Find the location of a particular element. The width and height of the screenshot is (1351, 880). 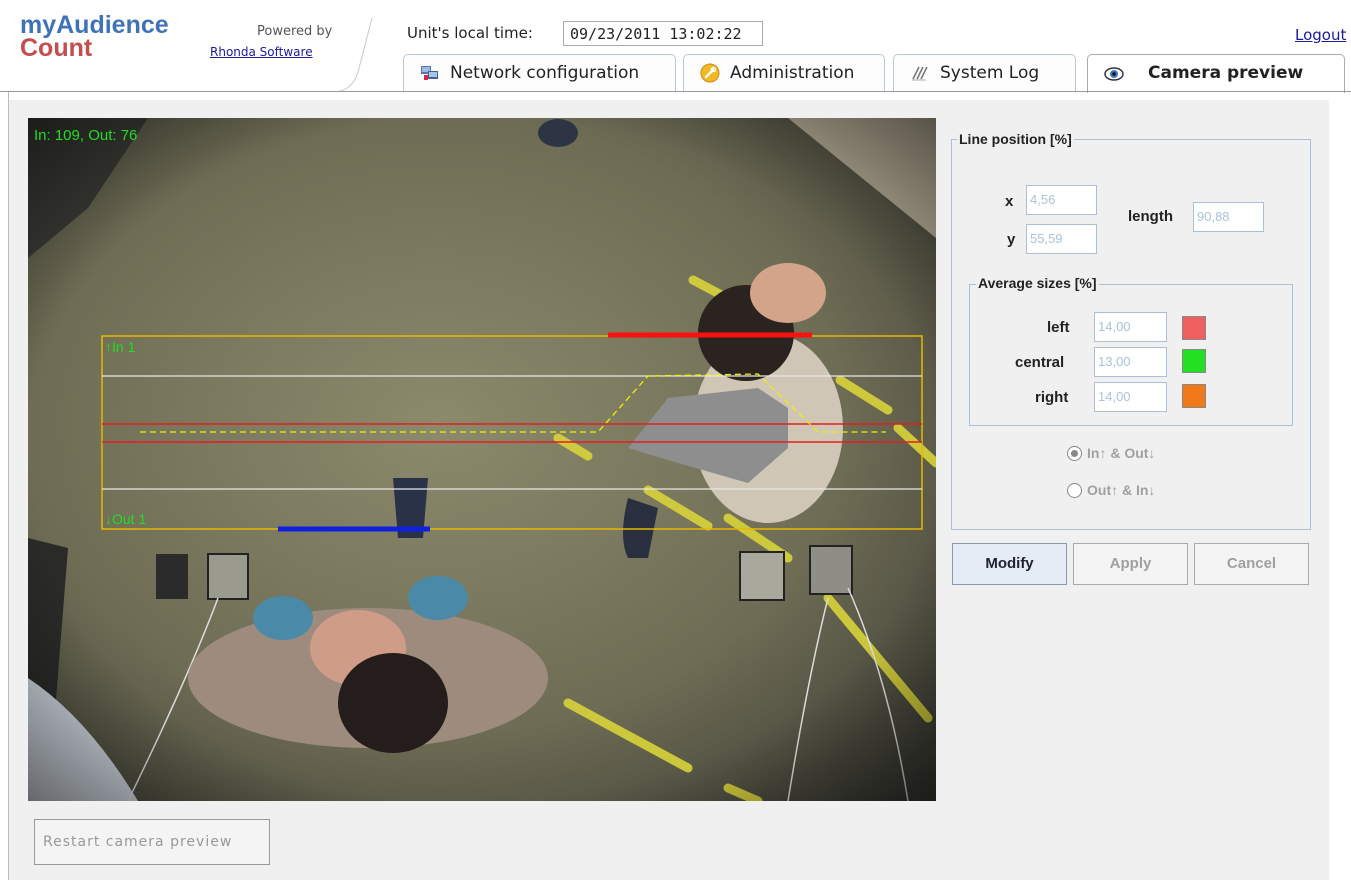

local-time-value: 09/23/2011 13:02:22 is located at coordinates (663, 33).